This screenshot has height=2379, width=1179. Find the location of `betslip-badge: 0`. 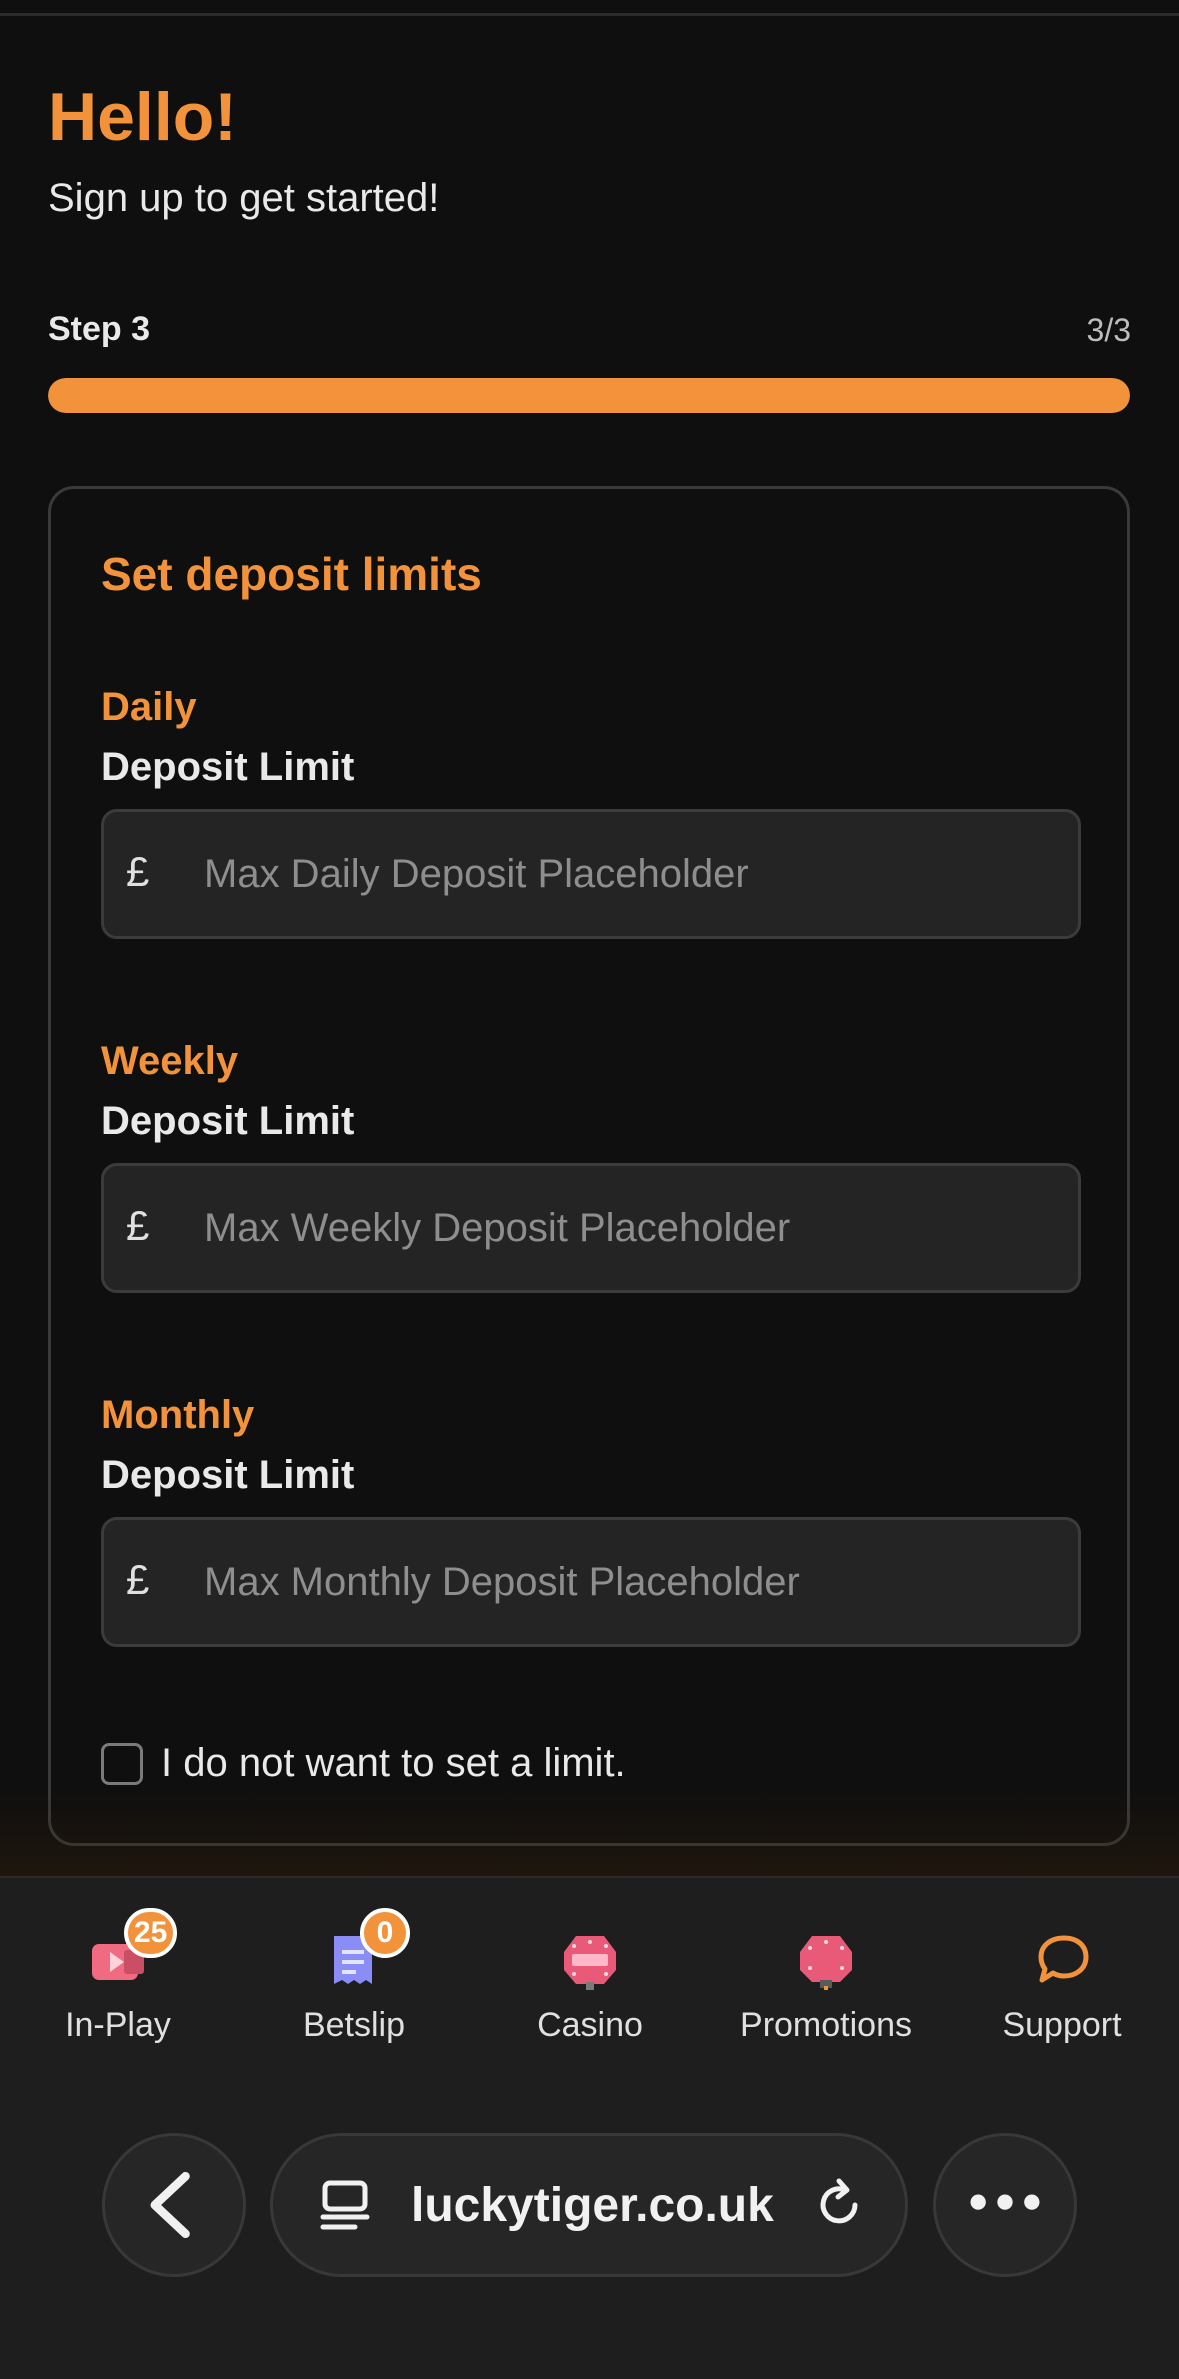

betslip-badge: 0 is located at coordinates (385, 1933).